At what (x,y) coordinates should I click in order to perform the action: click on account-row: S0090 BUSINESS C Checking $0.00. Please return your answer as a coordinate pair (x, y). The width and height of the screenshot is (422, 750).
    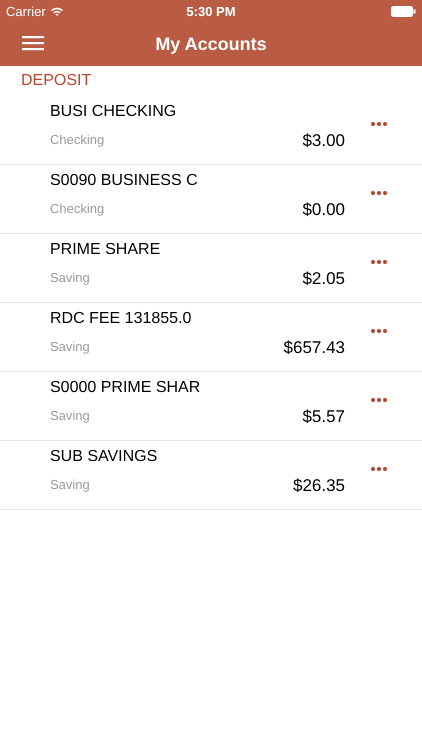
    Looking at the image, I should click on (211, 199).